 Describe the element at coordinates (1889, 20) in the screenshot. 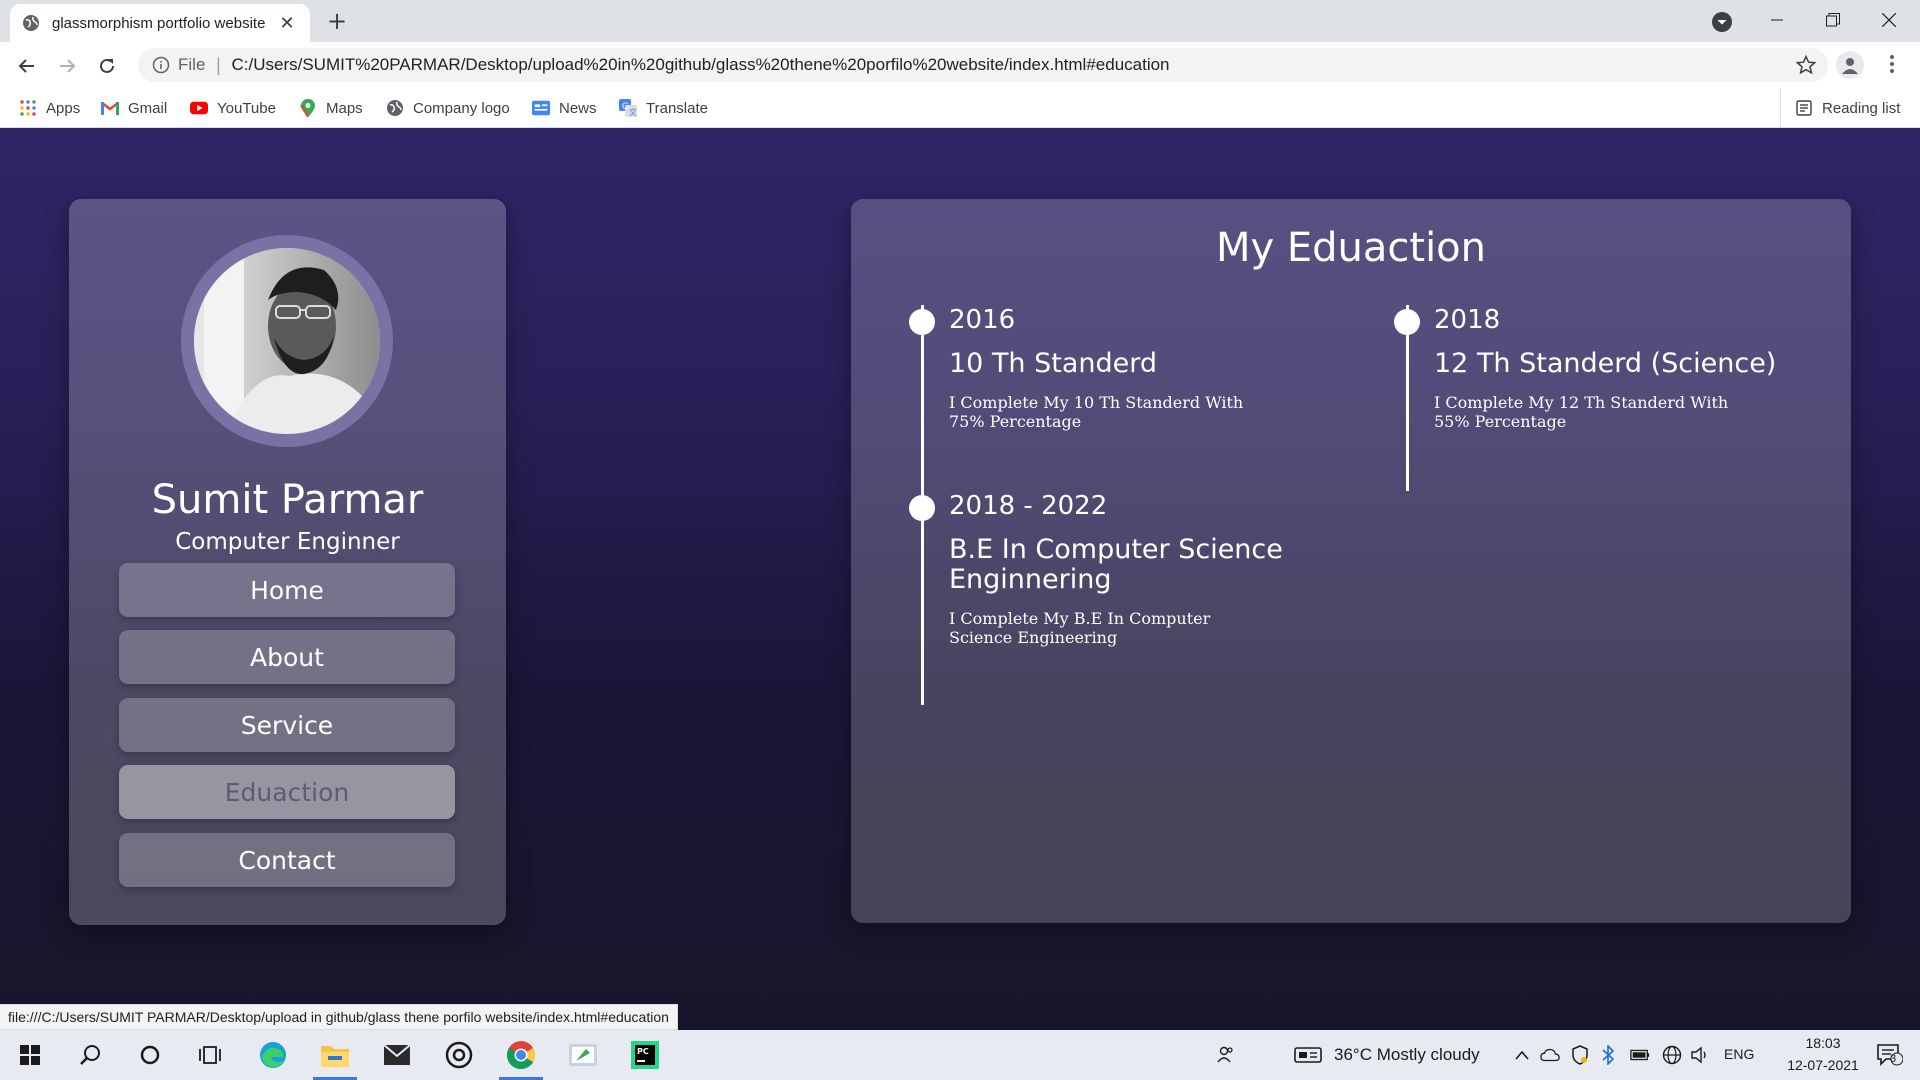

I see `close-window-icon` at that location.